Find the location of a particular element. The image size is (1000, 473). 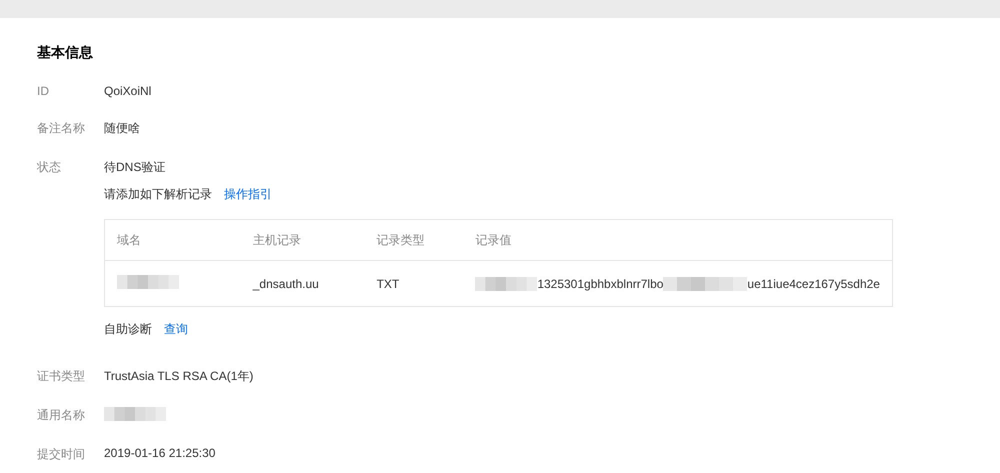

hint-text: 请添加如下解析记录 is located at coordinates (158, 194).